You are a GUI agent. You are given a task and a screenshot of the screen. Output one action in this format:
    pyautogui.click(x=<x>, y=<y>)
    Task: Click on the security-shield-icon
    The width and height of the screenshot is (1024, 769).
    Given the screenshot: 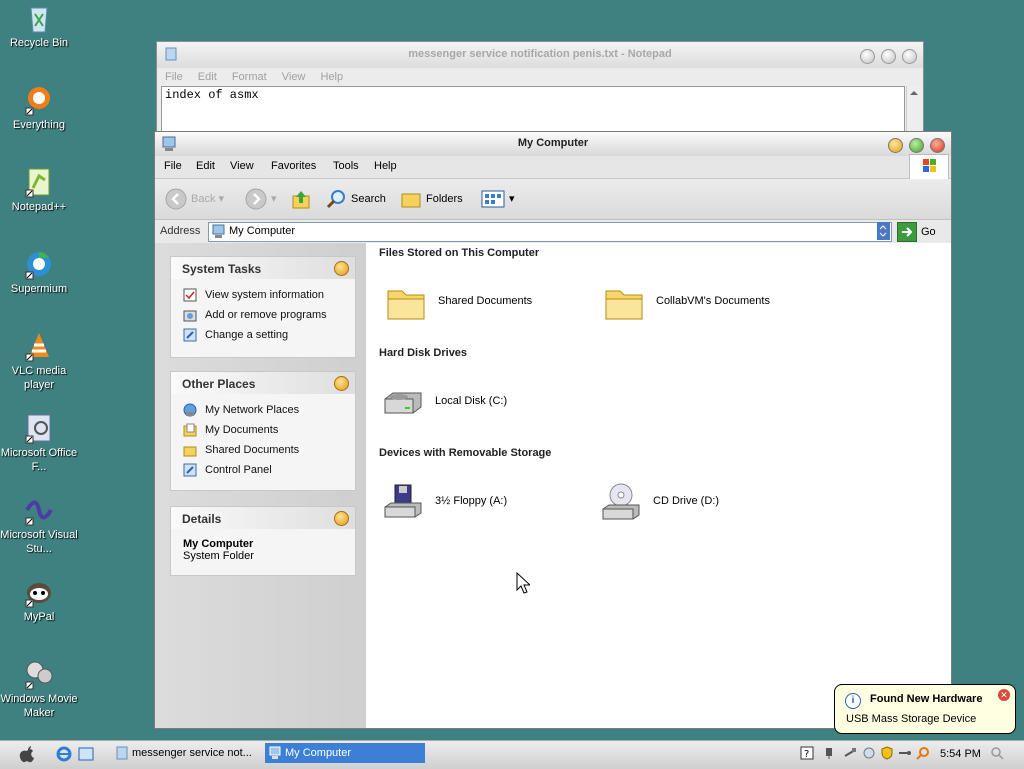 What is the action you would take?
    pyautogui.click(x=887, y=753)
    